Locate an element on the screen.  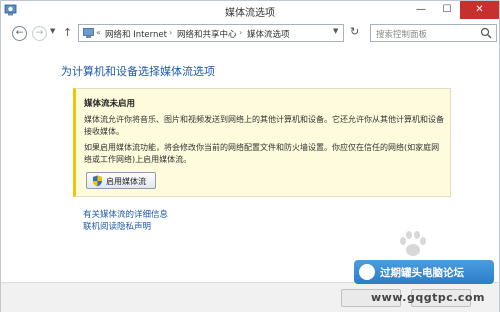
forum-watermark-banner: 过期罐头电脑论坛 is located at coordinates (424, 272).